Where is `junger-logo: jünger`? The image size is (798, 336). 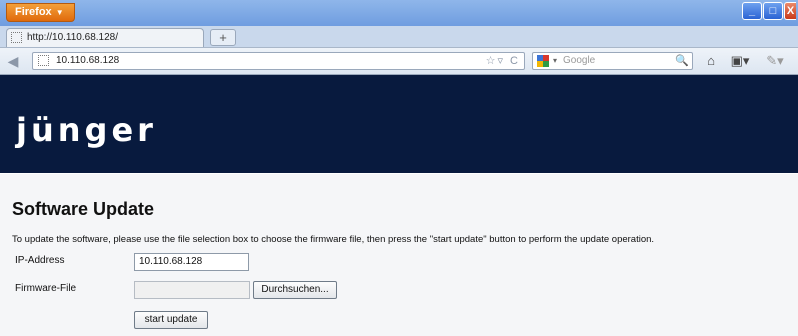
junger-logo: jünger is located at coordinates (86, 130).